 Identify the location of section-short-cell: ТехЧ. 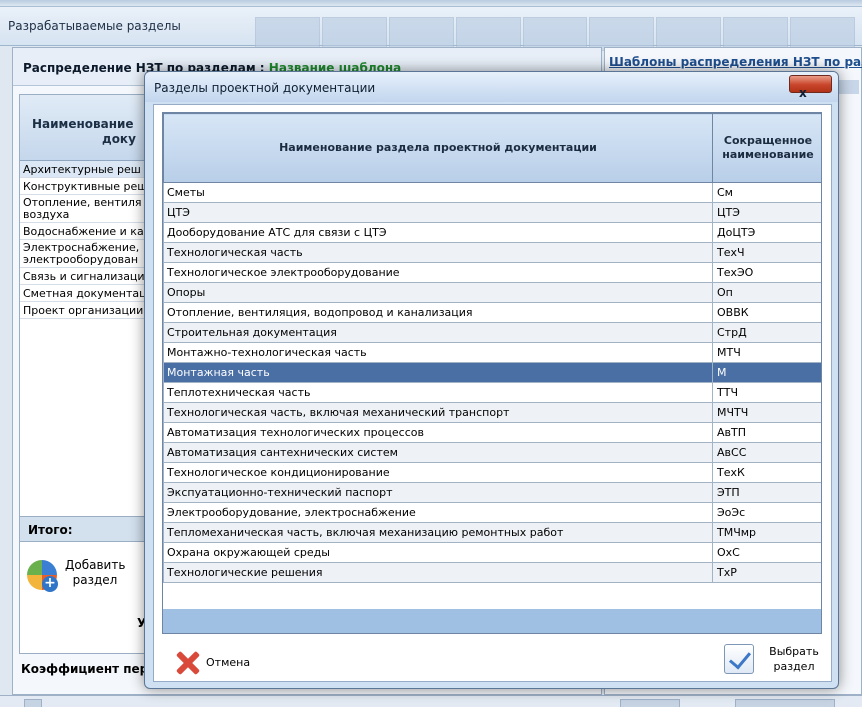
(766, 252).